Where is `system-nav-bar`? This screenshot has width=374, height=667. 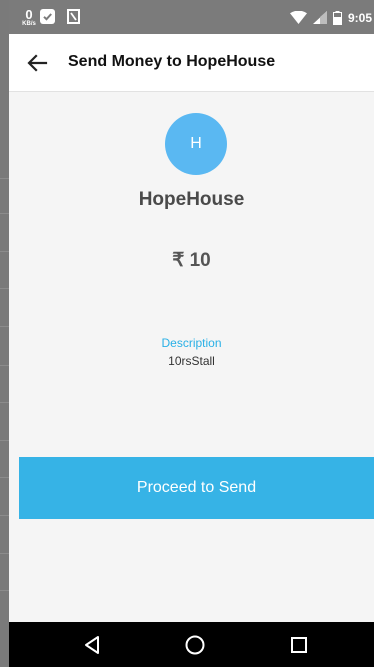
system-nav-bar is located at coordinates (191, 644).